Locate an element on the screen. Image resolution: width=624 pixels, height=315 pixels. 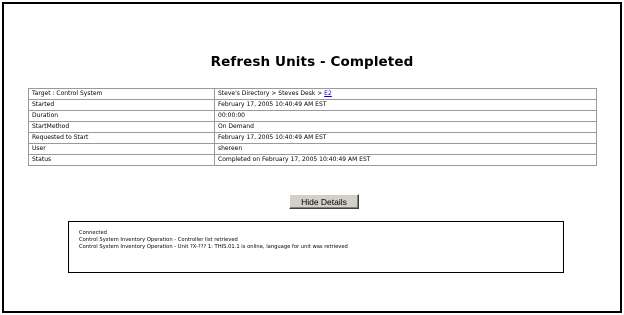
started-label: Started is located at coordinates (121, 105).